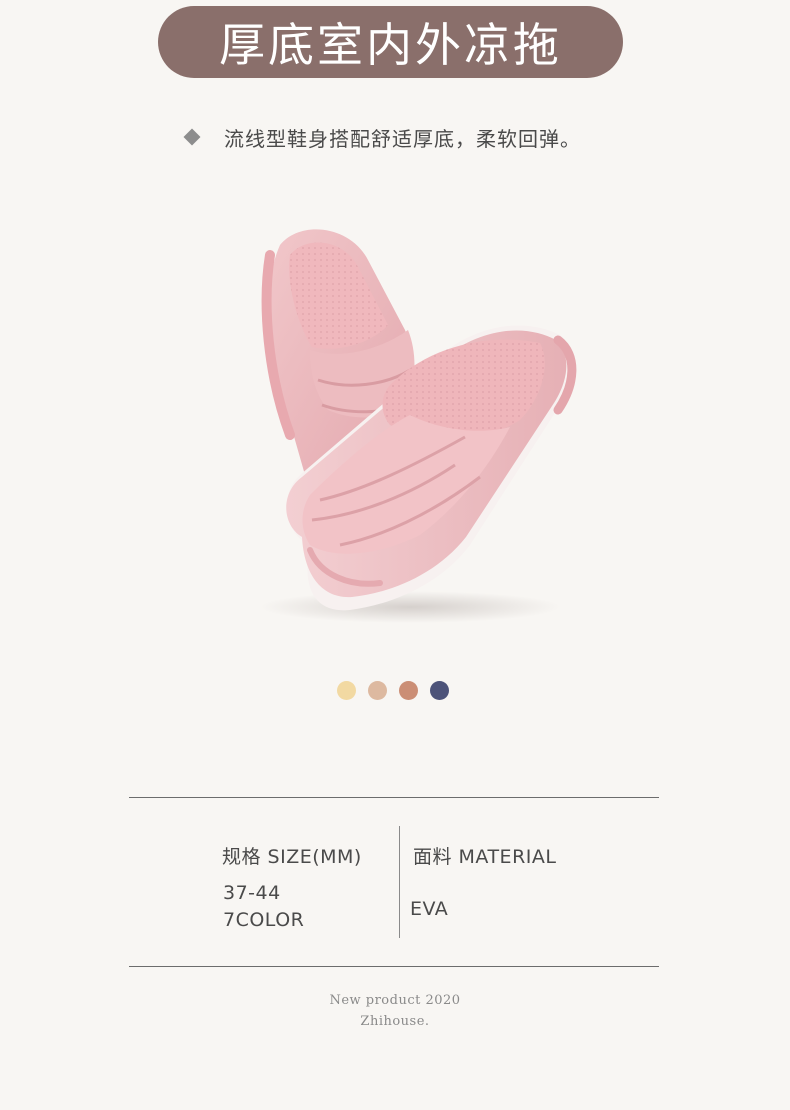 This screenshot has height=1110, width=790. I want to click on diamond-icon, so click(192, 137).